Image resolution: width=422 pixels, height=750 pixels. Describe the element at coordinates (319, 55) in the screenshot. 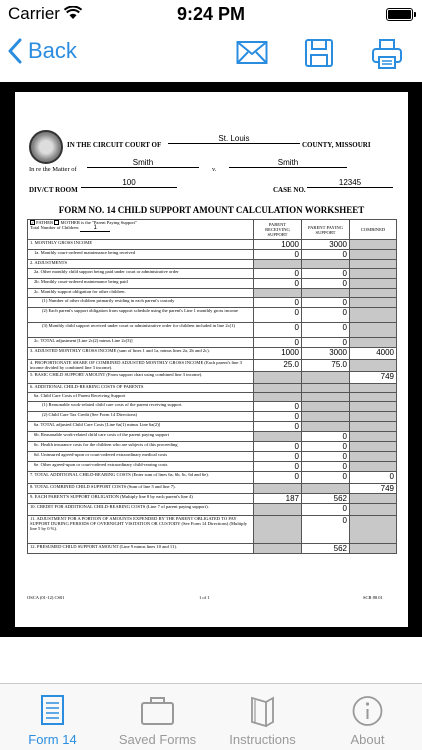

I see `save-button` at that location.